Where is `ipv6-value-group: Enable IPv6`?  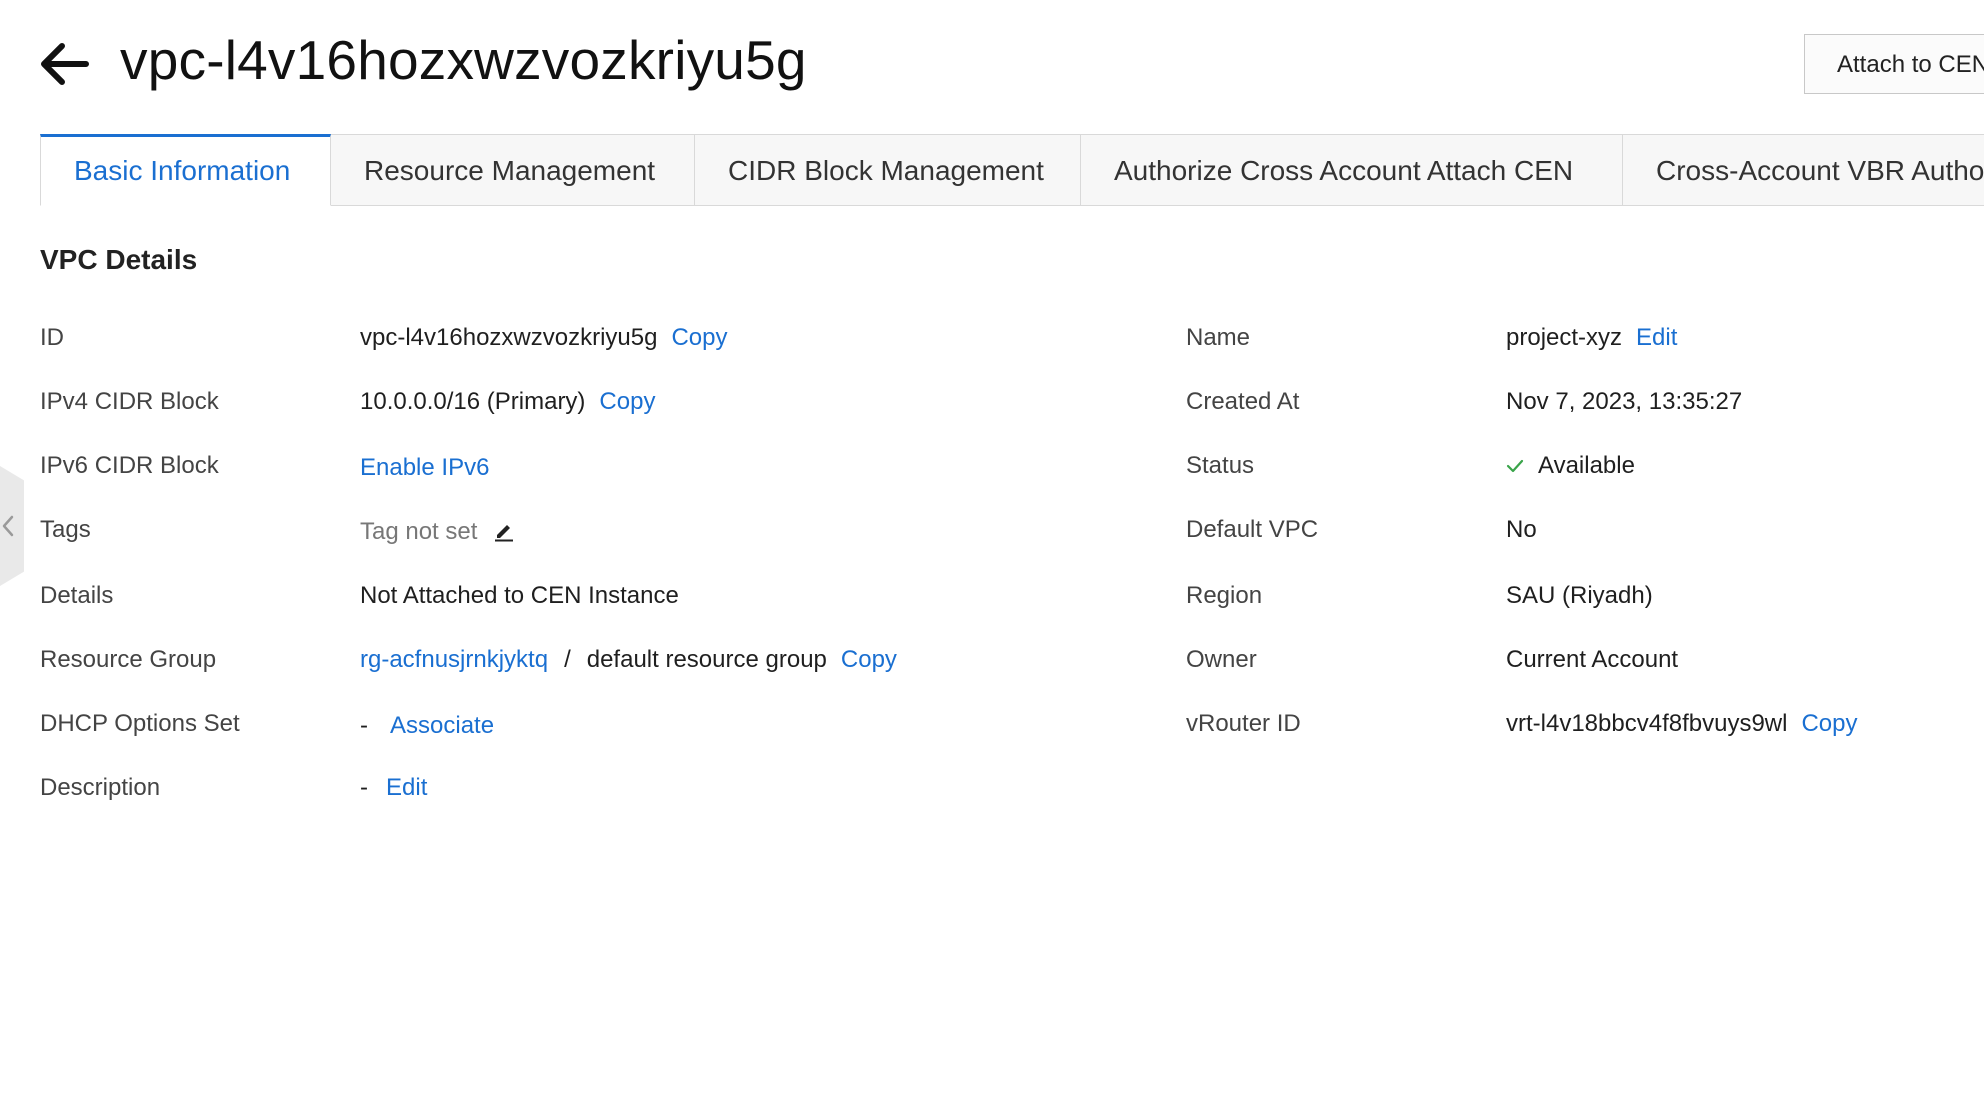
ipv6-value-group: Enable IPv6 is located at coordinates (424, 468).